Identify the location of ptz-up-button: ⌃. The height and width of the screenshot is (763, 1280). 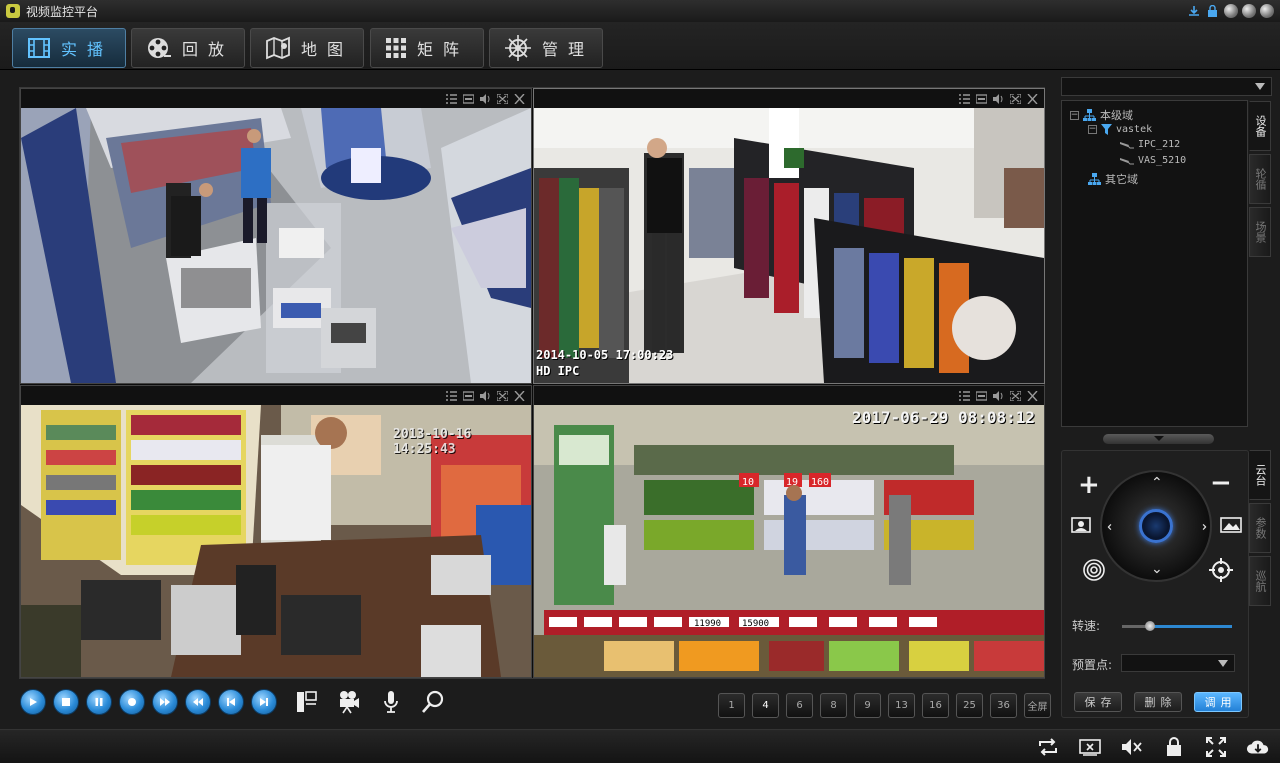
(1157, 483).